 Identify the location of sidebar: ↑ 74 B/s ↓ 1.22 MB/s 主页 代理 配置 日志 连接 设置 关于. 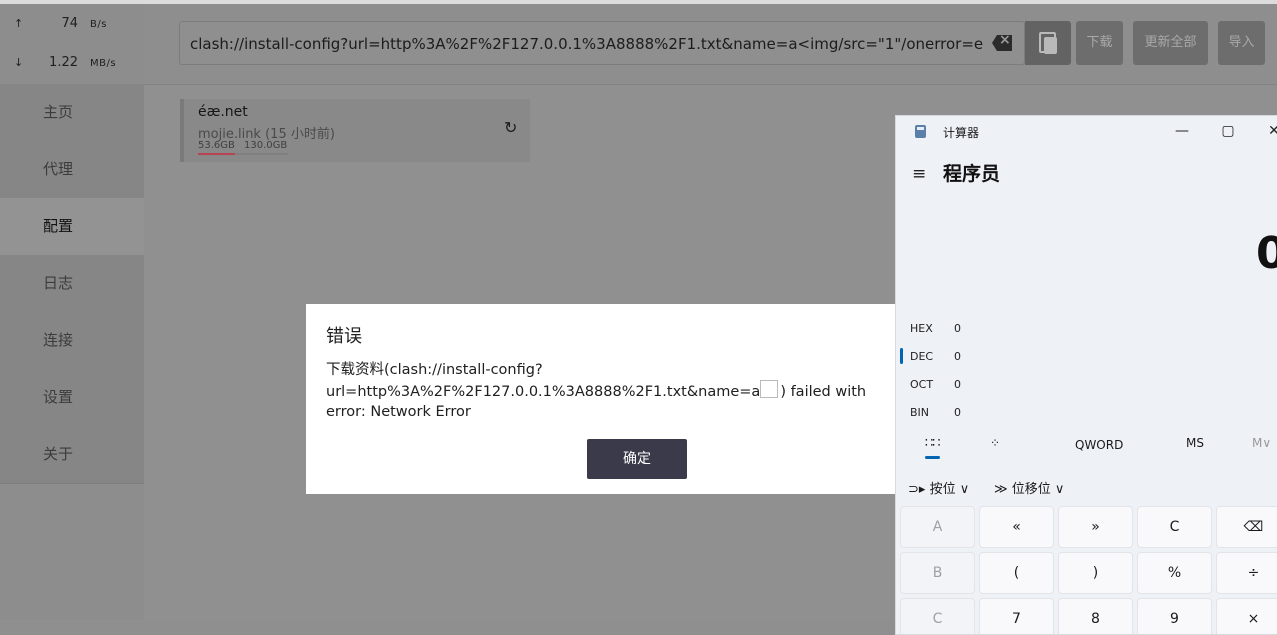
(72, 312).